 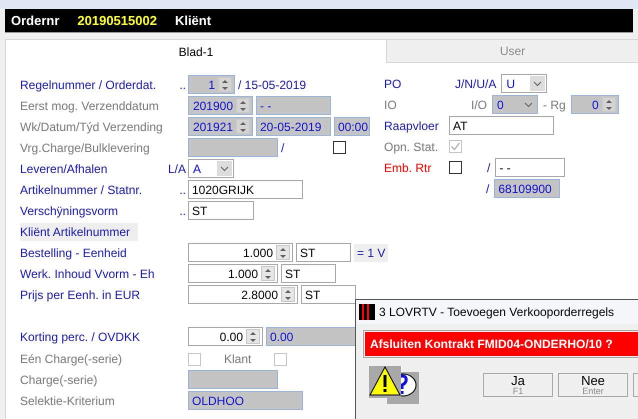 What do you see at coordinates (593, 385) in the screenshot?
I see `dialog-button: Nee Enter` at bounding box center [593, 385].